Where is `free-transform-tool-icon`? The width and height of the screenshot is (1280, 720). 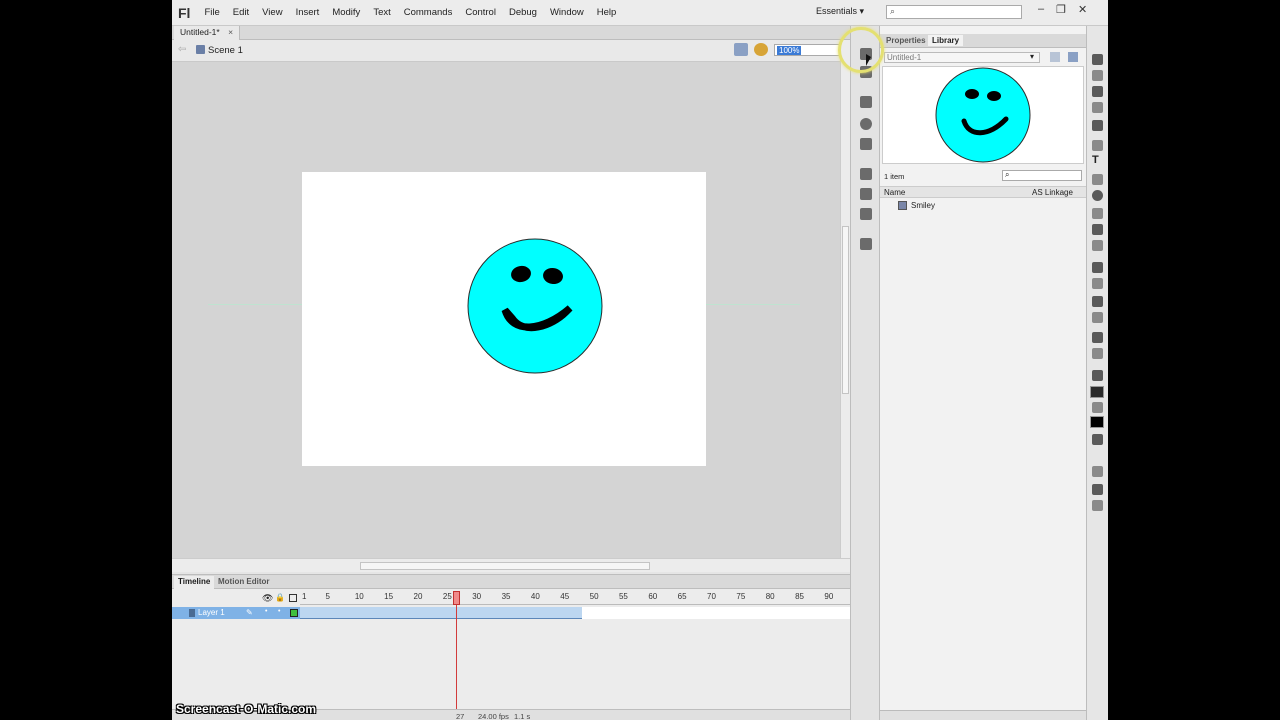 free-transform-tool-icon is located at coordinates (1097, 91).